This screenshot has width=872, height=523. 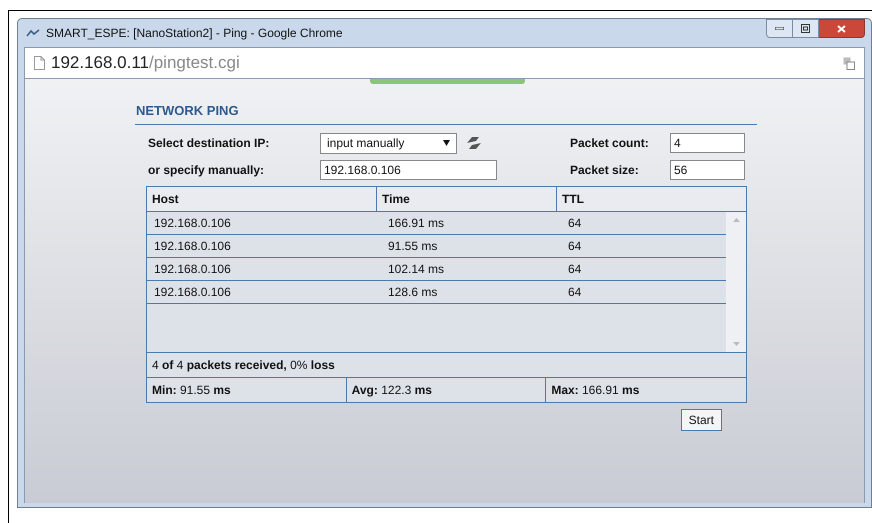 I want to click on close-button, so click(x=842, y=28).